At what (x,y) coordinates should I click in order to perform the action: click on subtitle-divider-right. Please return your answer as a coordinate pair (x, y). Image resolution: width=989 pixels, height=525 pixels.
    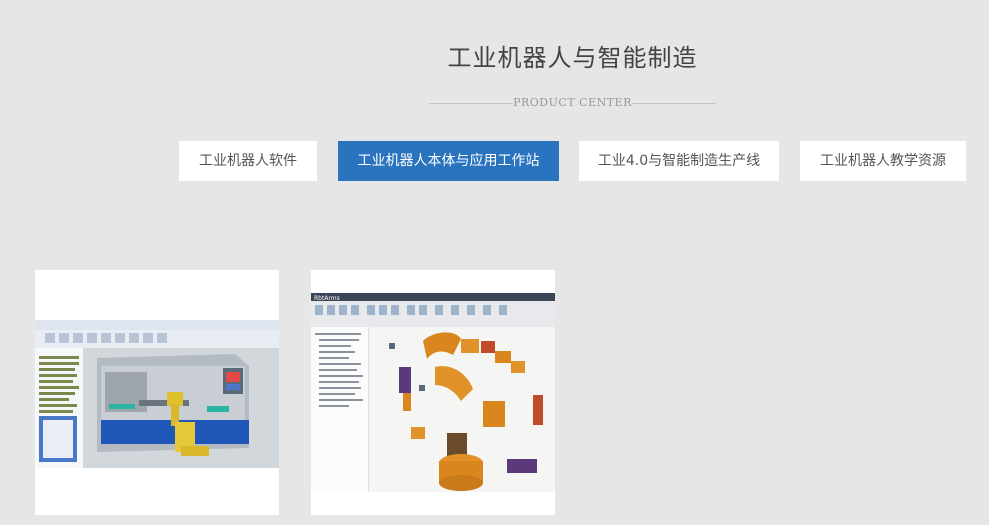
    Looking at the image, I should click on (674, 103).